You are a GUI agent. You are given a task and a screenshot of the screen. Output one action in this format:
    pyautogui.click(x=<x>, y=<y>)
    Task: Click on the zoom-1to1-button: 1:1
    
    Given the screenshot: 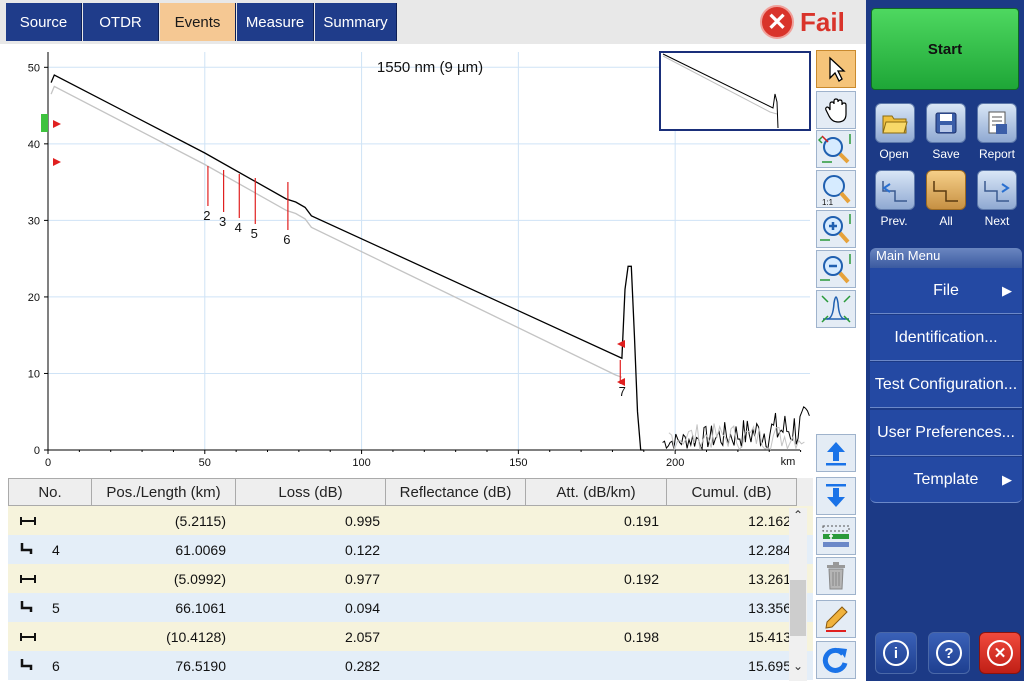 What is the action you would take?
    pyautogui.click(x=836, y=189)
    